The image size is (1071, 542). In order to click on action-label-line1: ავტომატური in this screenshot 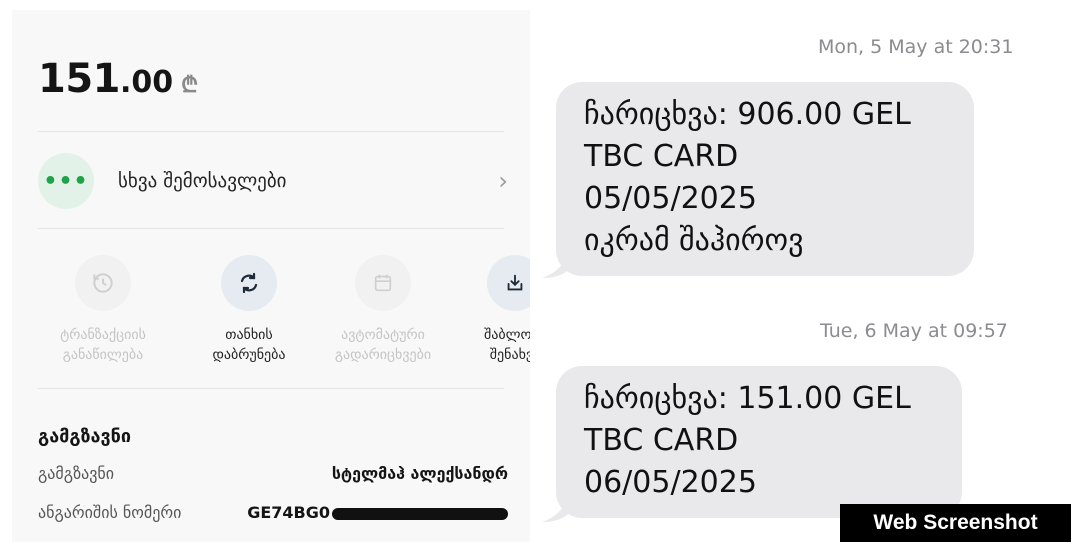, I will do `click(383, 335)`.